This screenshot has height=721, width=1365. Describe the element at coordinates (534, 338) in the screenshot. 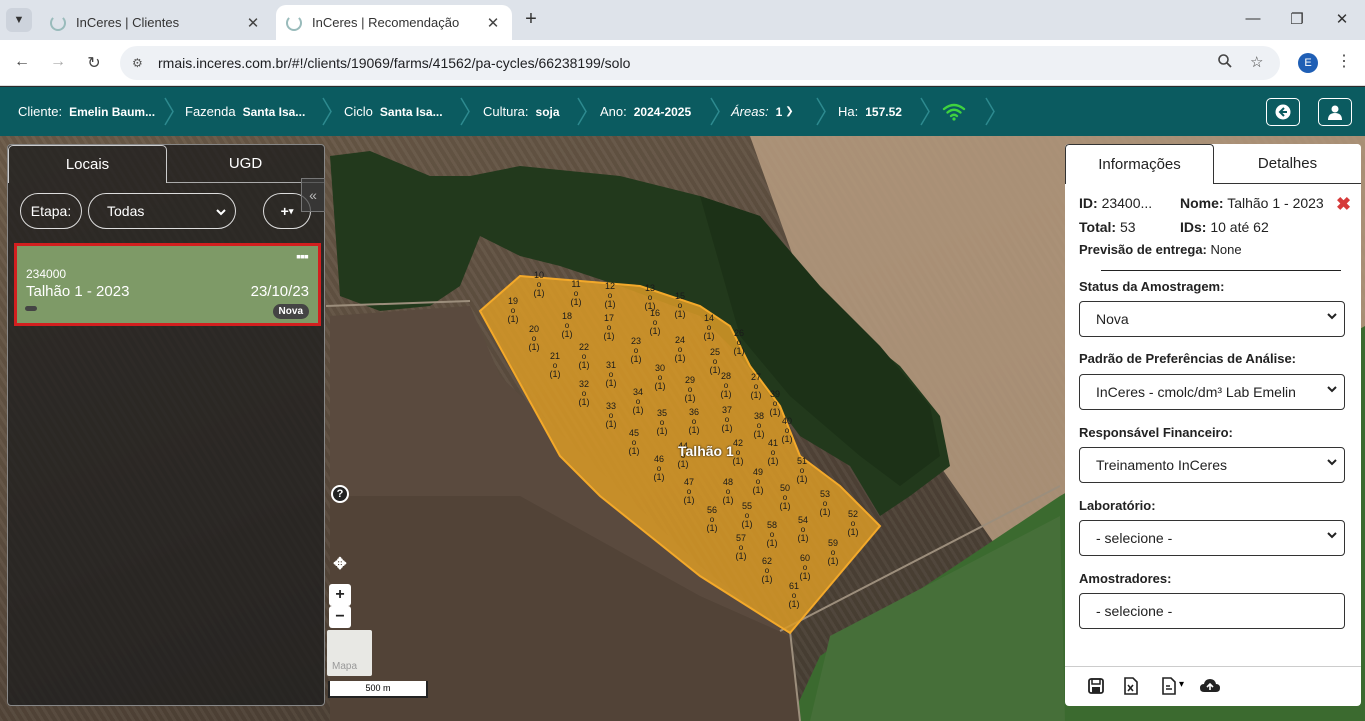

I see `sample-point-20: 20 o (1)` at that location.